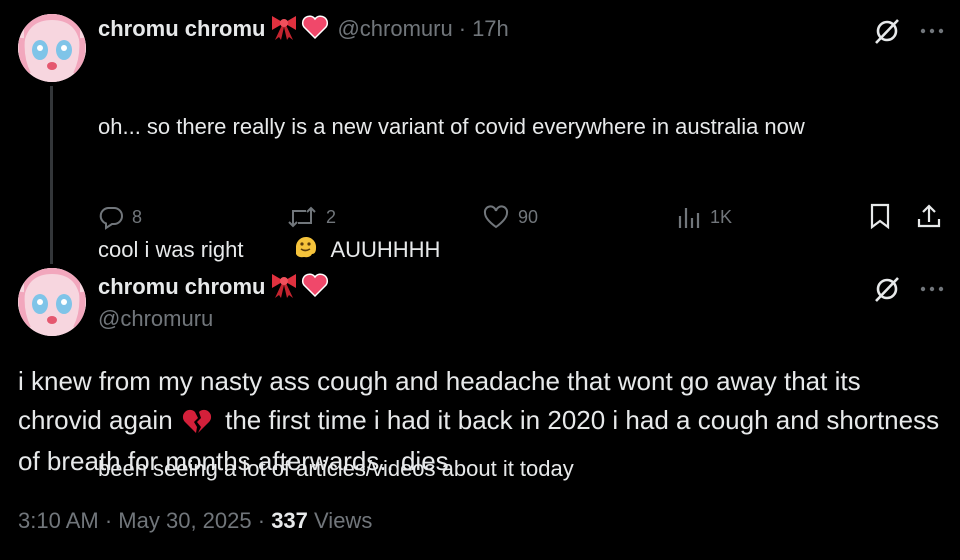 The image size is (960, 560). What do you see at coordinates (302, 217) in the screenshot?
I see `repost-icon` at bounding box center [302, 217].